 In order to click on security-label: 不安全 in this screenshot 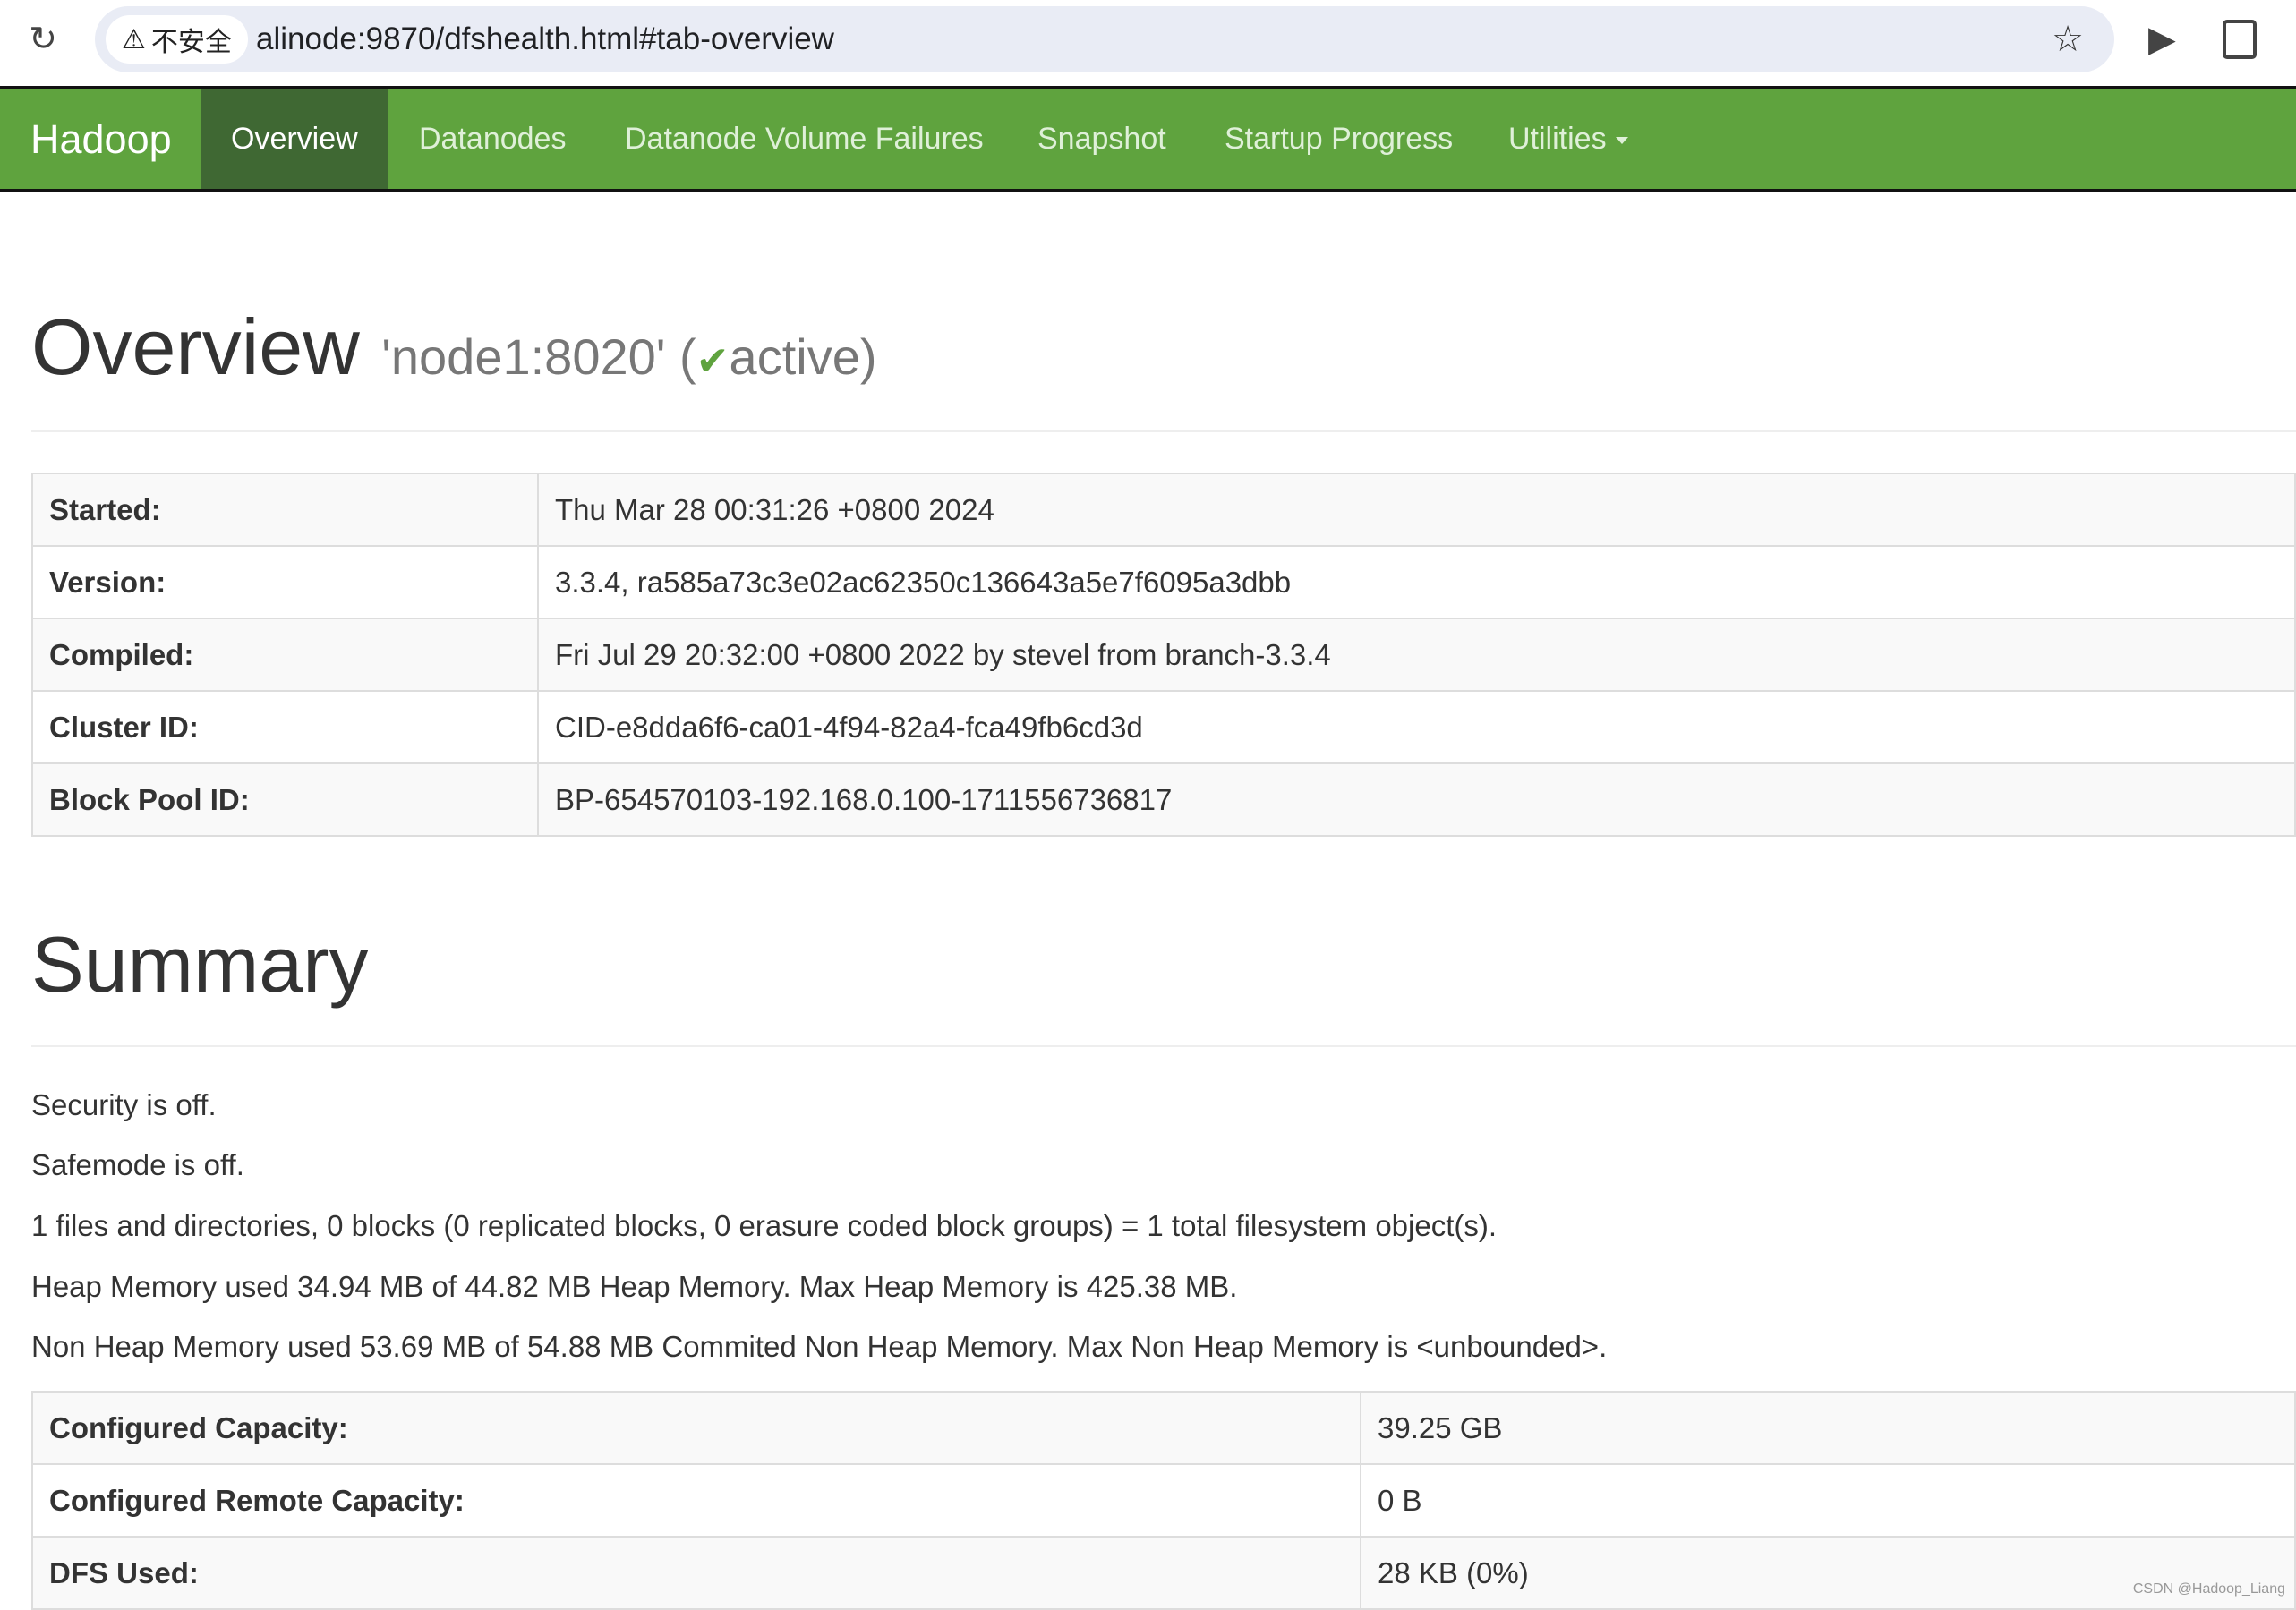, I will do `click(191, 42)`.